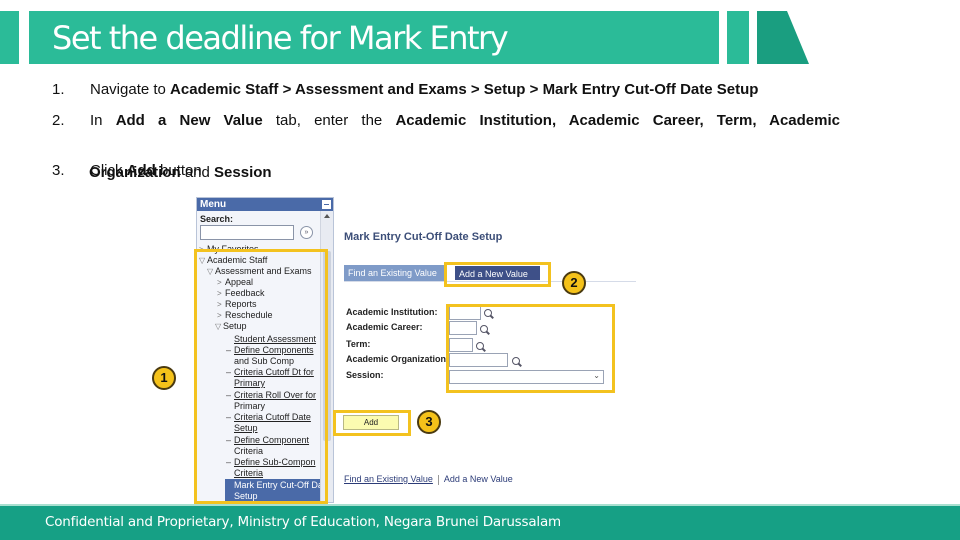  I want to click on field-label-term: Term:, so click(358, 344).